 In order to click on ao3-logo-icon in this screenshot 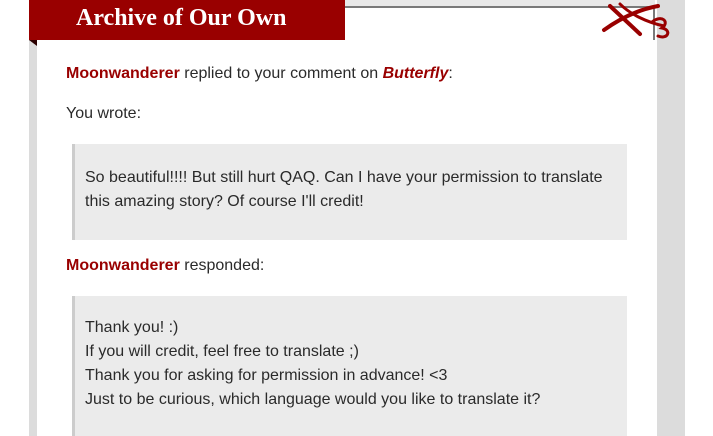, I will do `click(636, 21)`.